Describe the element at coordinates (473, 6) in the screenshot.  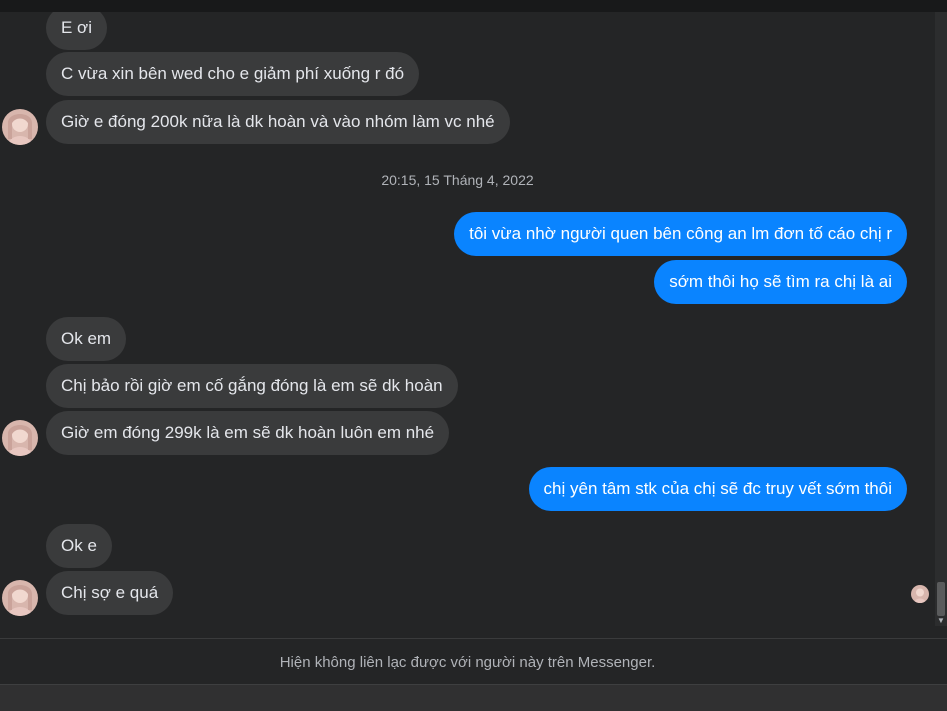
I see `top-bar` at that location.